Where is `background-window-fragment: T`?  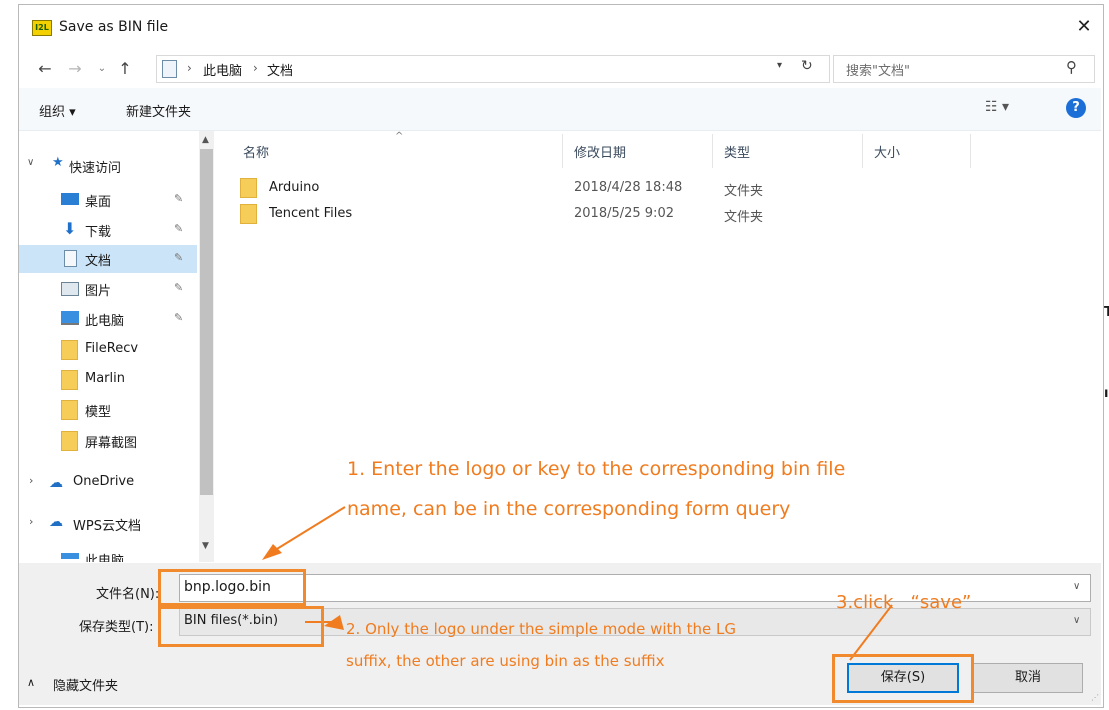 background-window-fragment: T is located at coordinates (1106, 312).